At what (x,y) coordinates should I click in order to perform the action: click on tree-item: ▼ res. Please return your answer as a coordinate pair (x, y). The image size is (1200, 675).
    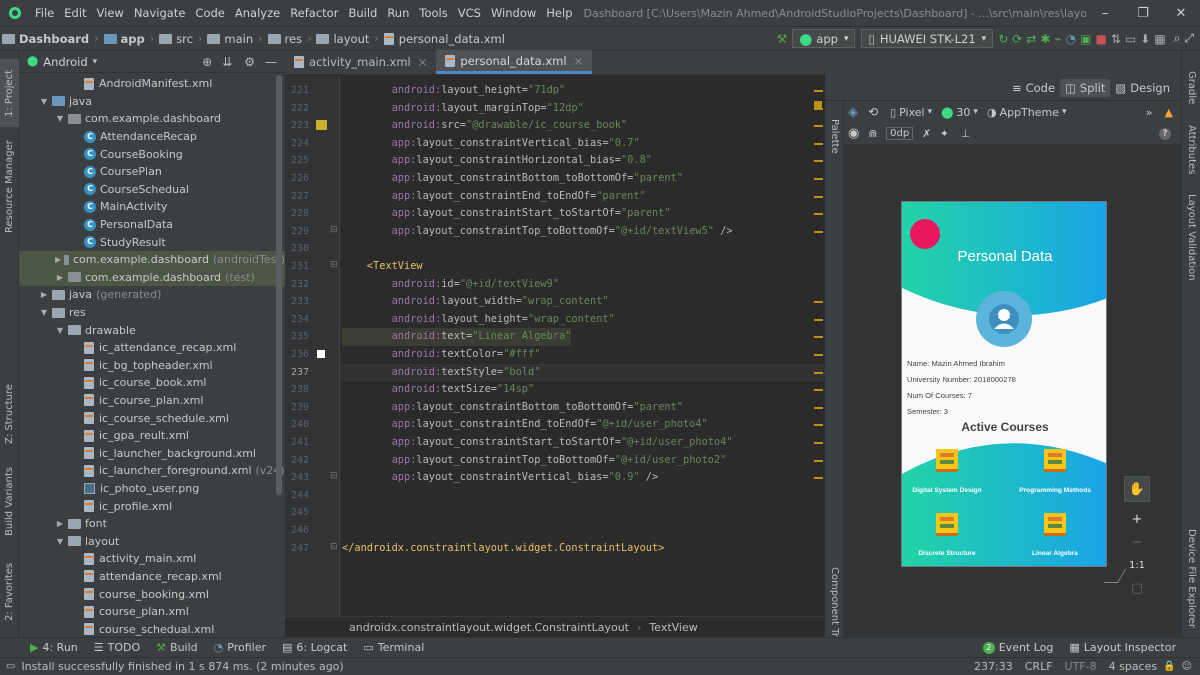
    Looking at the image, I should click on (152, 313).